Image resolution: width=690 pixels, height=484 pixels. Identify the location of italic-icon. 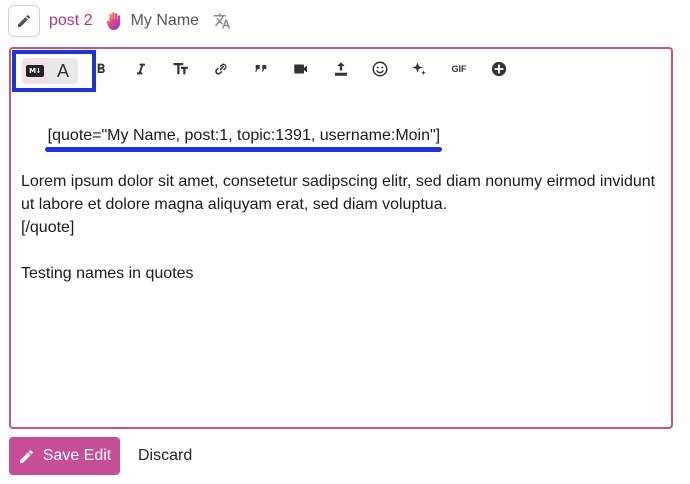
(141, 69).